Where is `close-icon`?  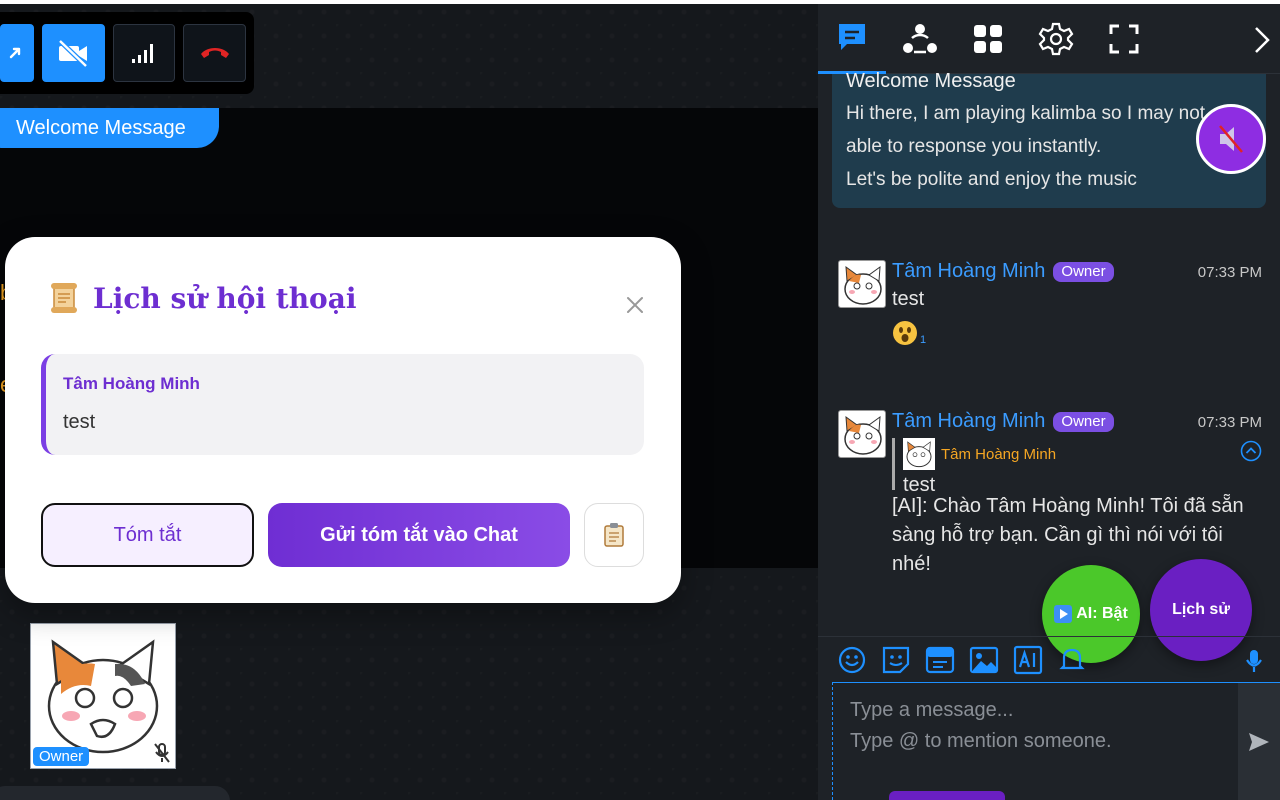 close-icon is located at coordinates (635, 305).